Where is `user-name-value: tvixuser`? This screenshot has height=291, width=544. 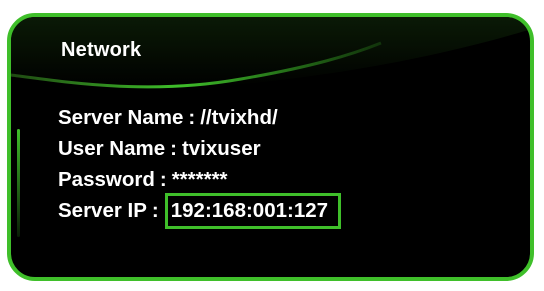
user-name-value: tvixuser is located at coordinates (221, 148).